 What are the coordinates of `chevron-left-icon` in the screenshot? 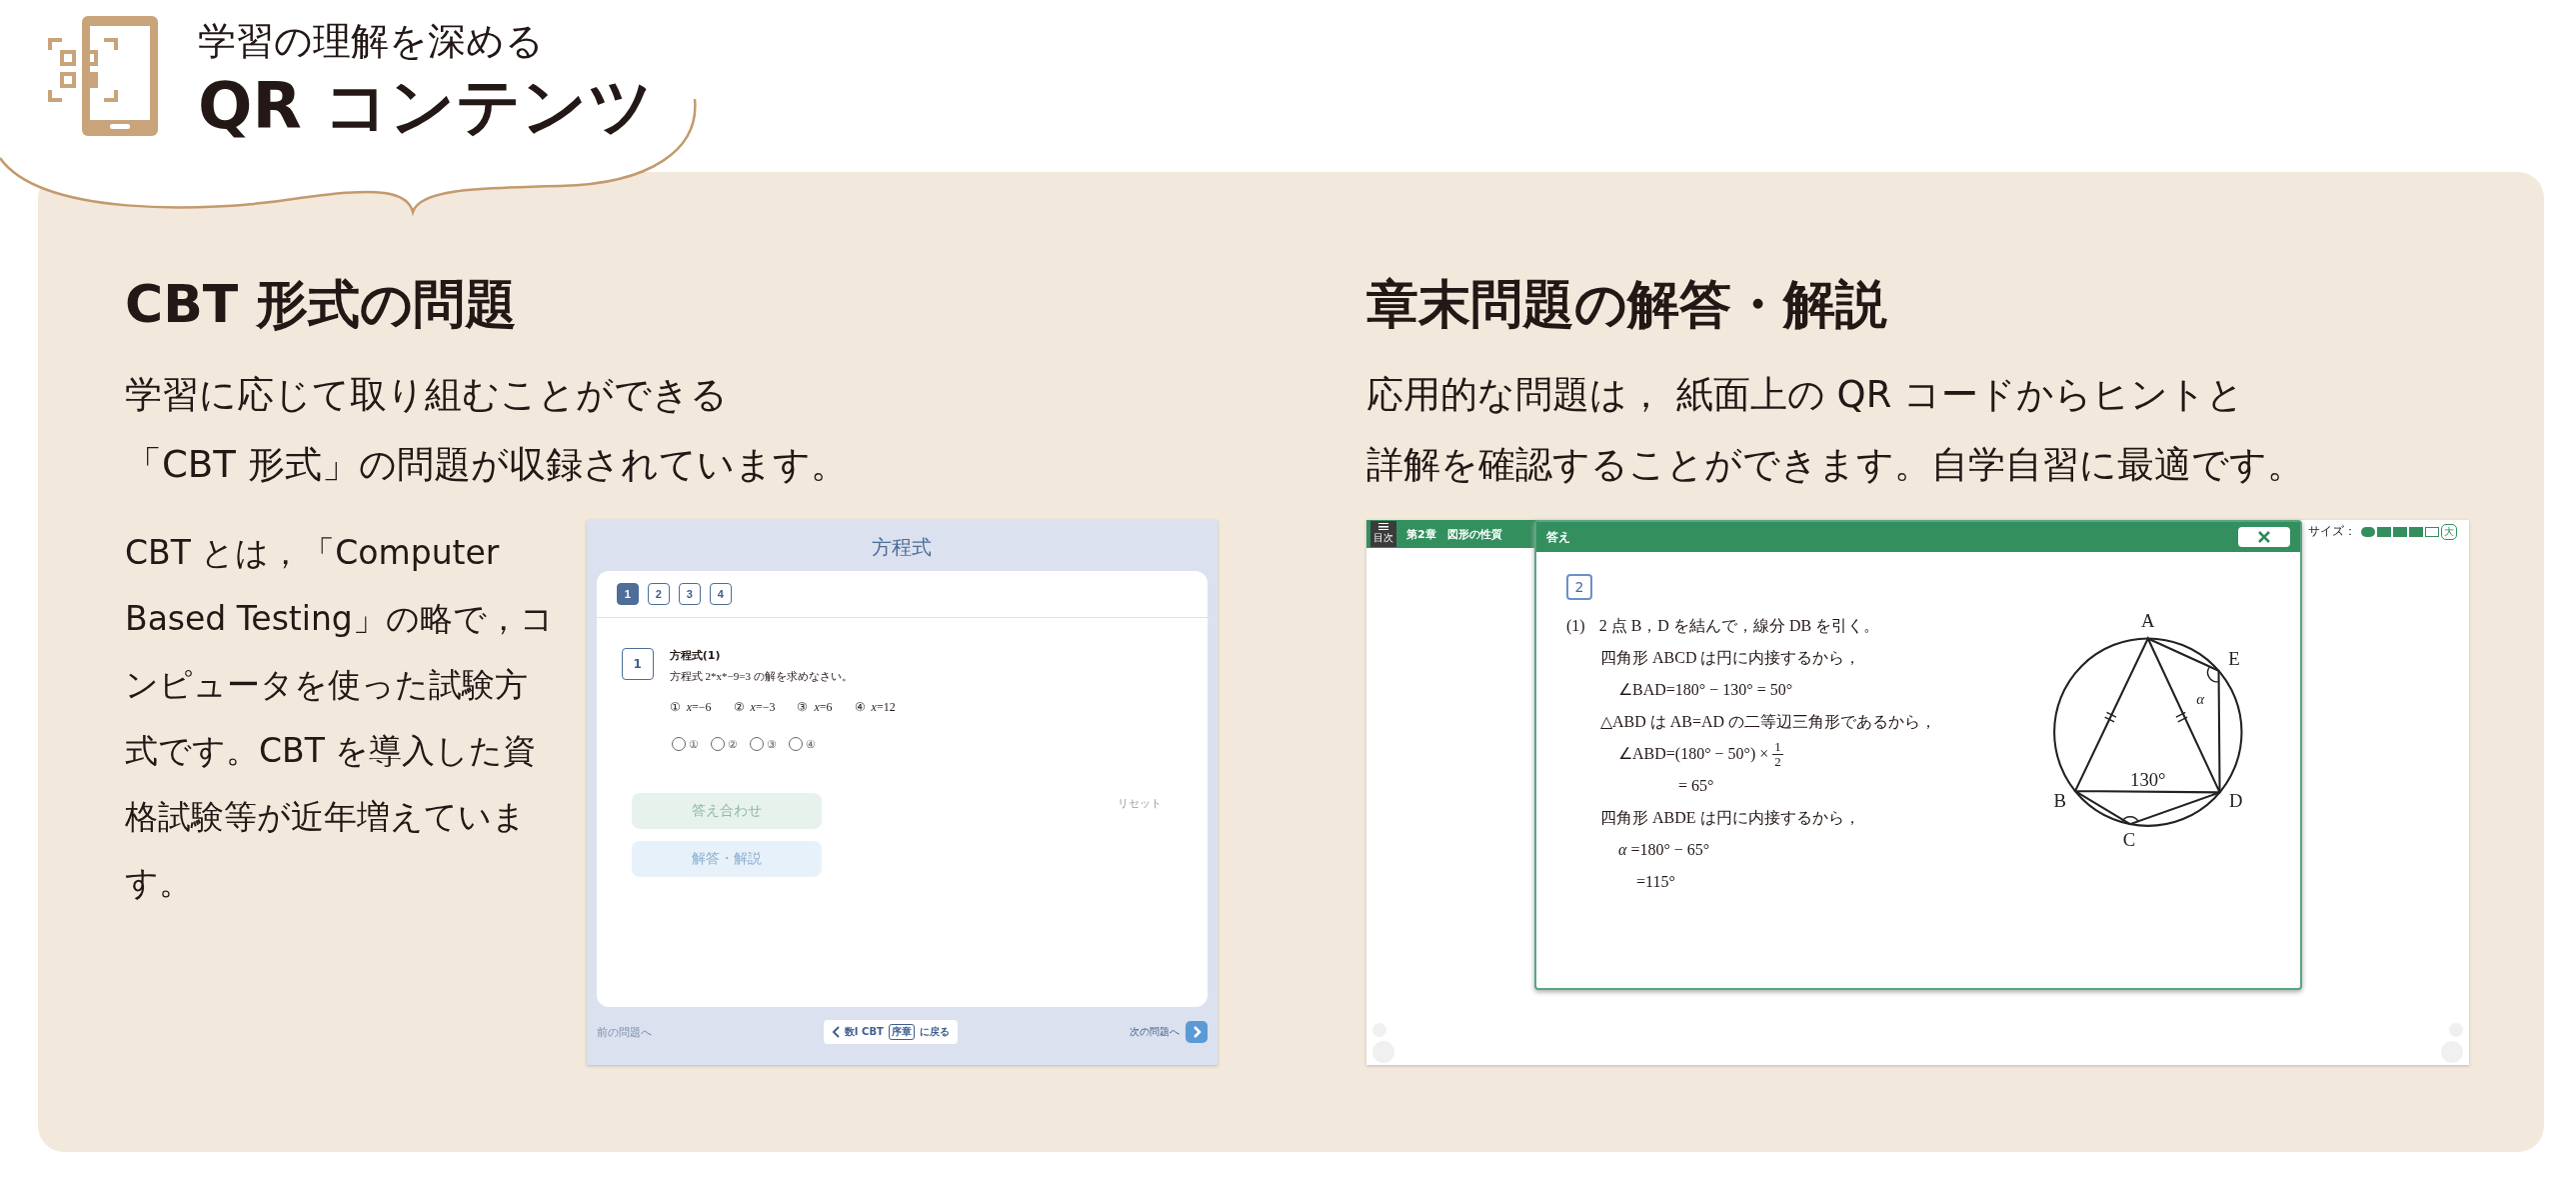 It's located at (836, 1032).